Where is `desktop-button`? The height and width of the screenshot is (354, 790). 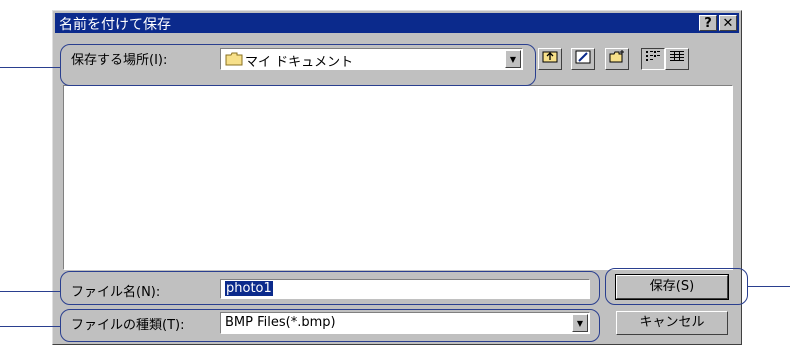 desktop-button is located at coordinates (583, 59).